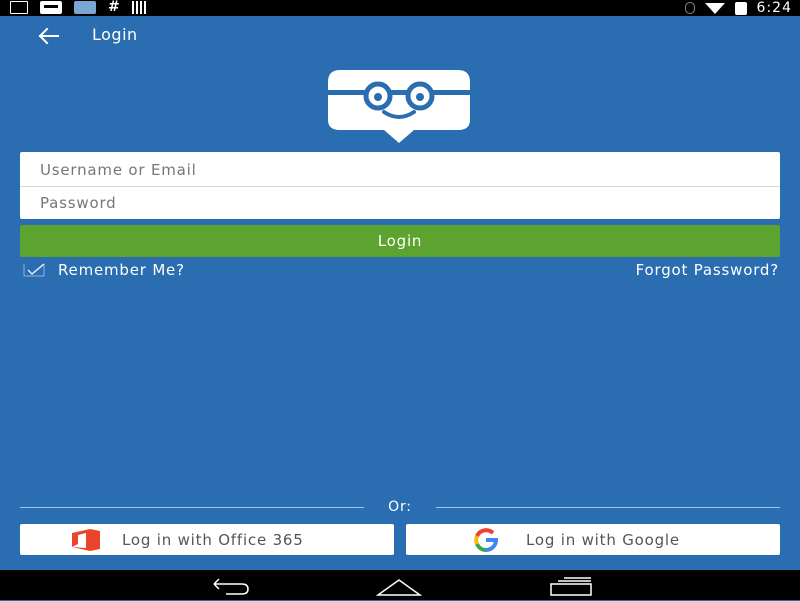  I want to click on login-form, so click(400, 185).